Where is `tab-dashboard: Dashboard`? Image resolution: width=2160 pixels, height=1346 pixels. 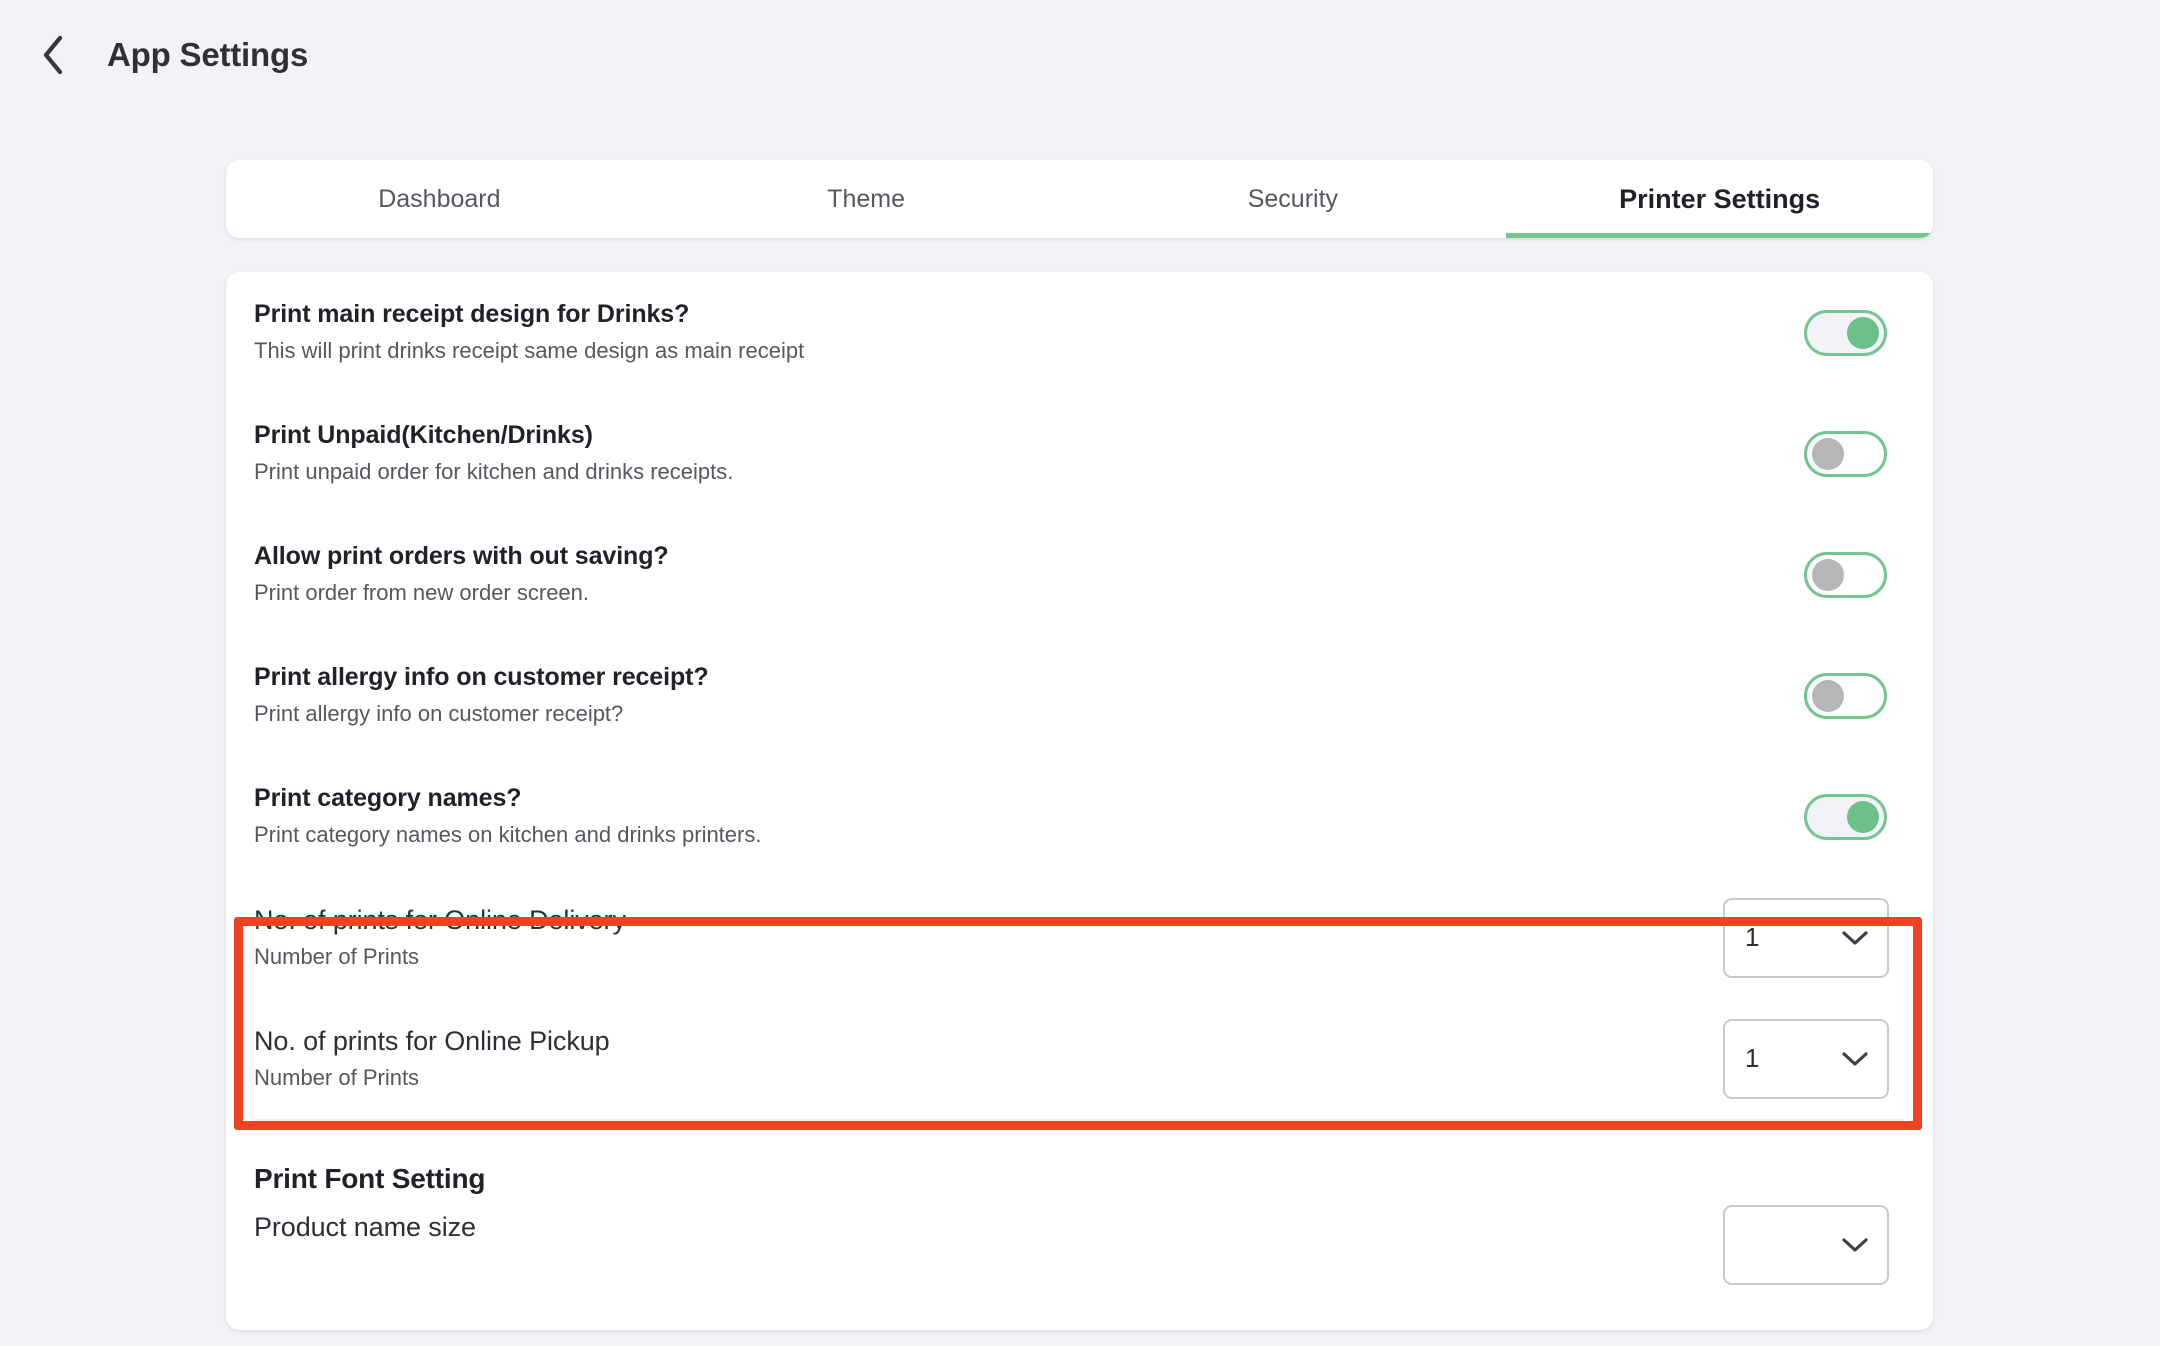 tab-dashboard: Dashboard is located at coordinates (439, 199).